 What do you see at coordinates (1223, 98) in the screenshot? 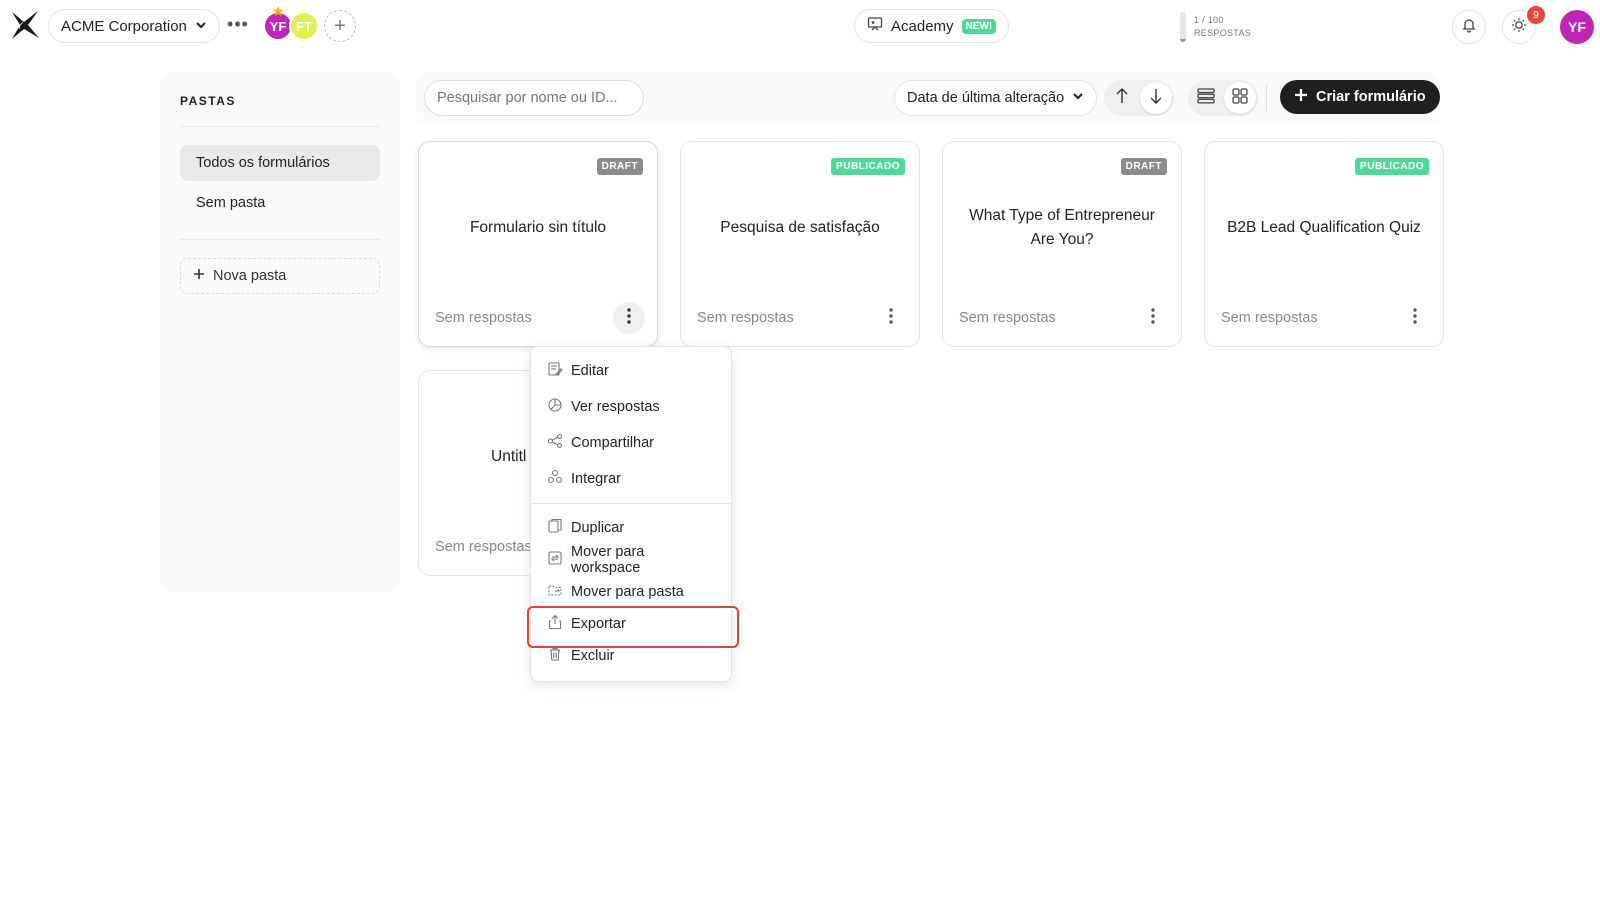
I see `view-mode-toggle` at bounding box center [1223, 98].